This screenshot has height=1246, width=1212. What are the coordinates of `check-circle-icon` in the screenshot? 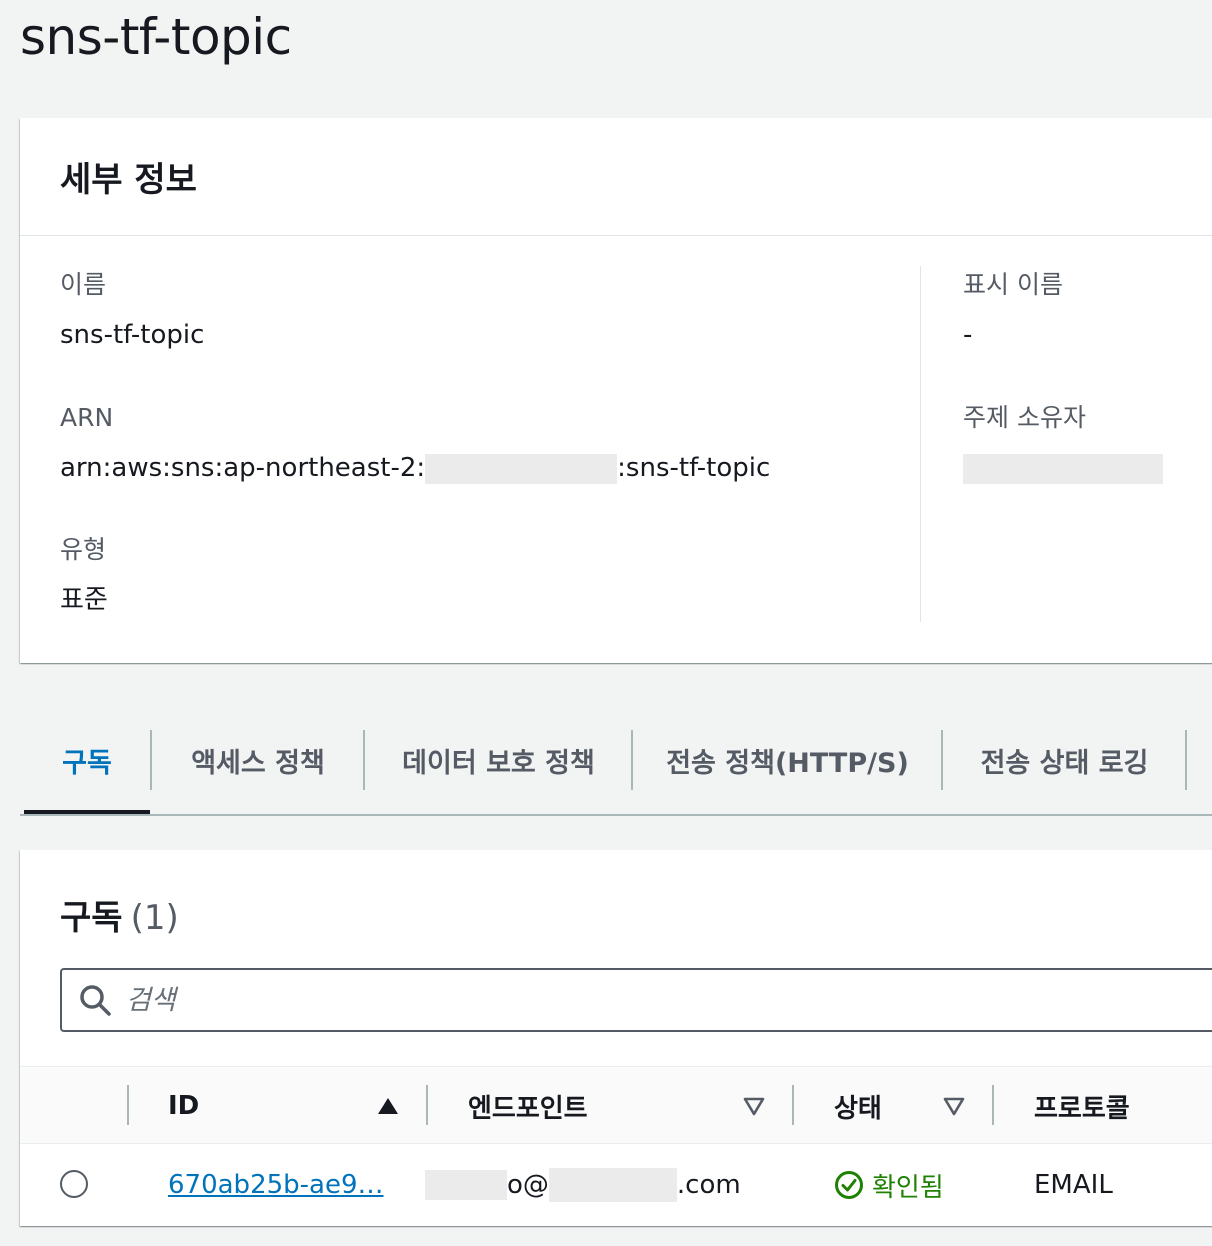 It's located at (849, 1185).